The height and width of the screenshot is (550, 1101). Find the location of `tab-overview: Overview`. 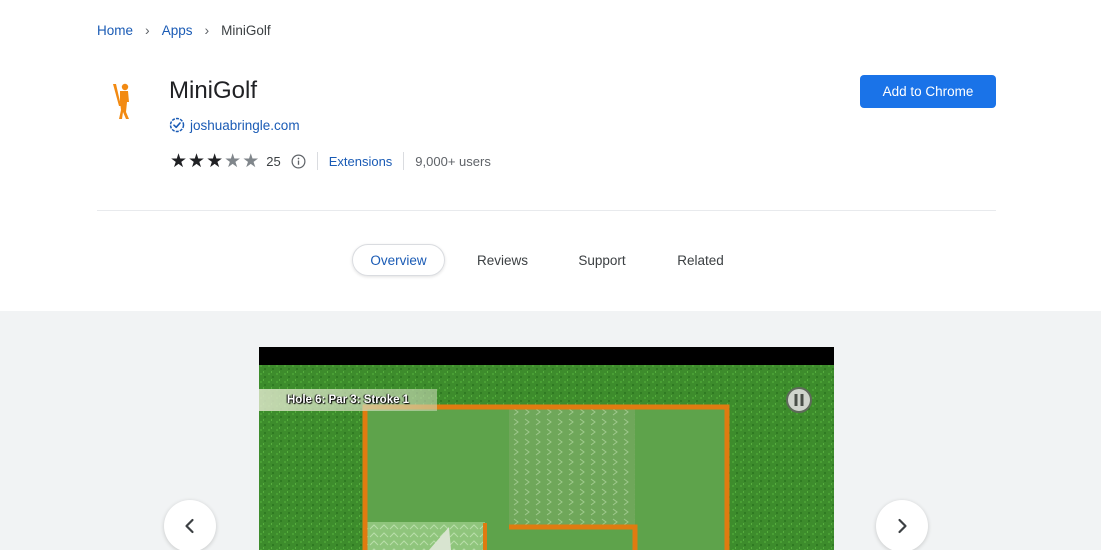

tab-overview: Overview is located at coordinates (398, 260).